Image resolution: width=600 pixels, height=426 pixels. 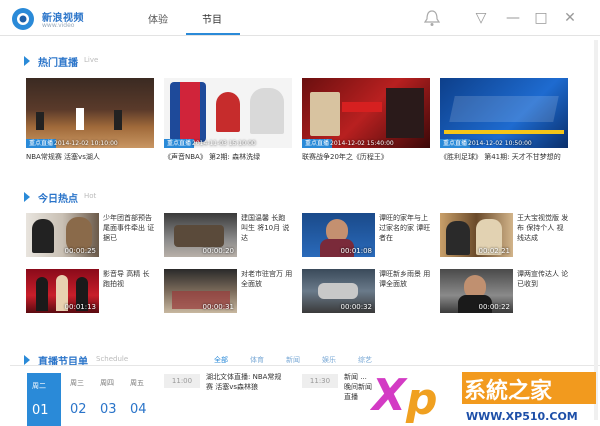 What do you see at coordinates (246, 382) in the screenshot?
I see `program-title: 湖北文体直播: NBA常规赛 活塞vs森林狼` at bounding box center [246, 382].